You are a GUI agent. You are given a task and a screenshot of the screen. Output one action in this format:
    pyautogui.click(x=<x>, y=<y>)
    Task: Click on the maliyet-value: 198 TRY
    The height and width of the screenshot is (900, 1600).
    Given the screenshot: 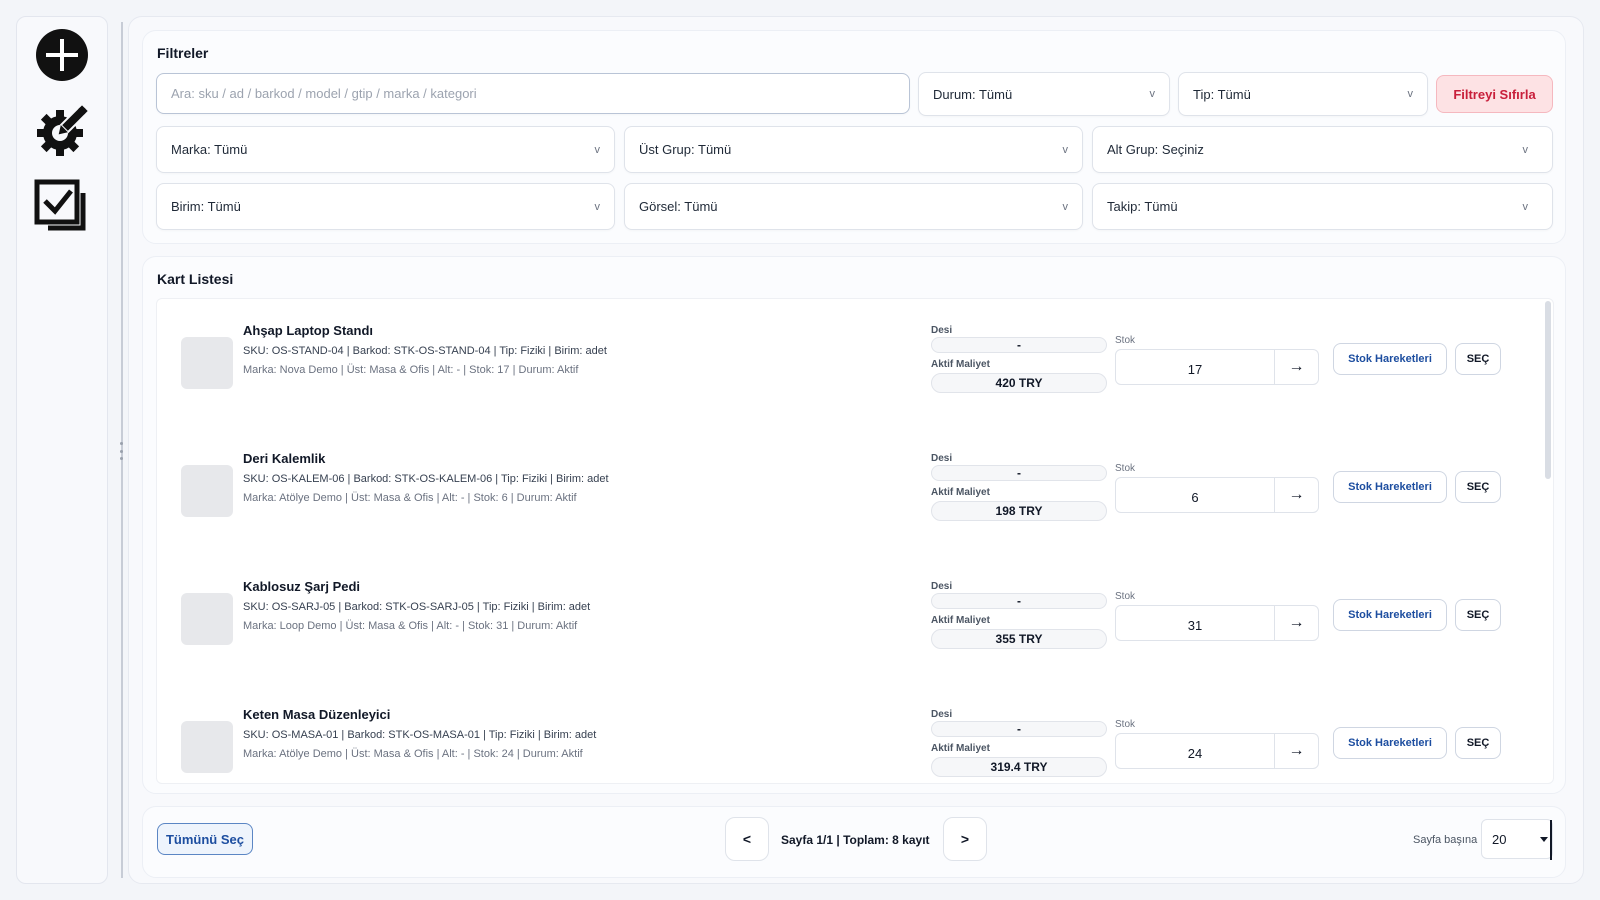 What is the action you would take?
    pyautogui.click(x=1019, y=511)
    